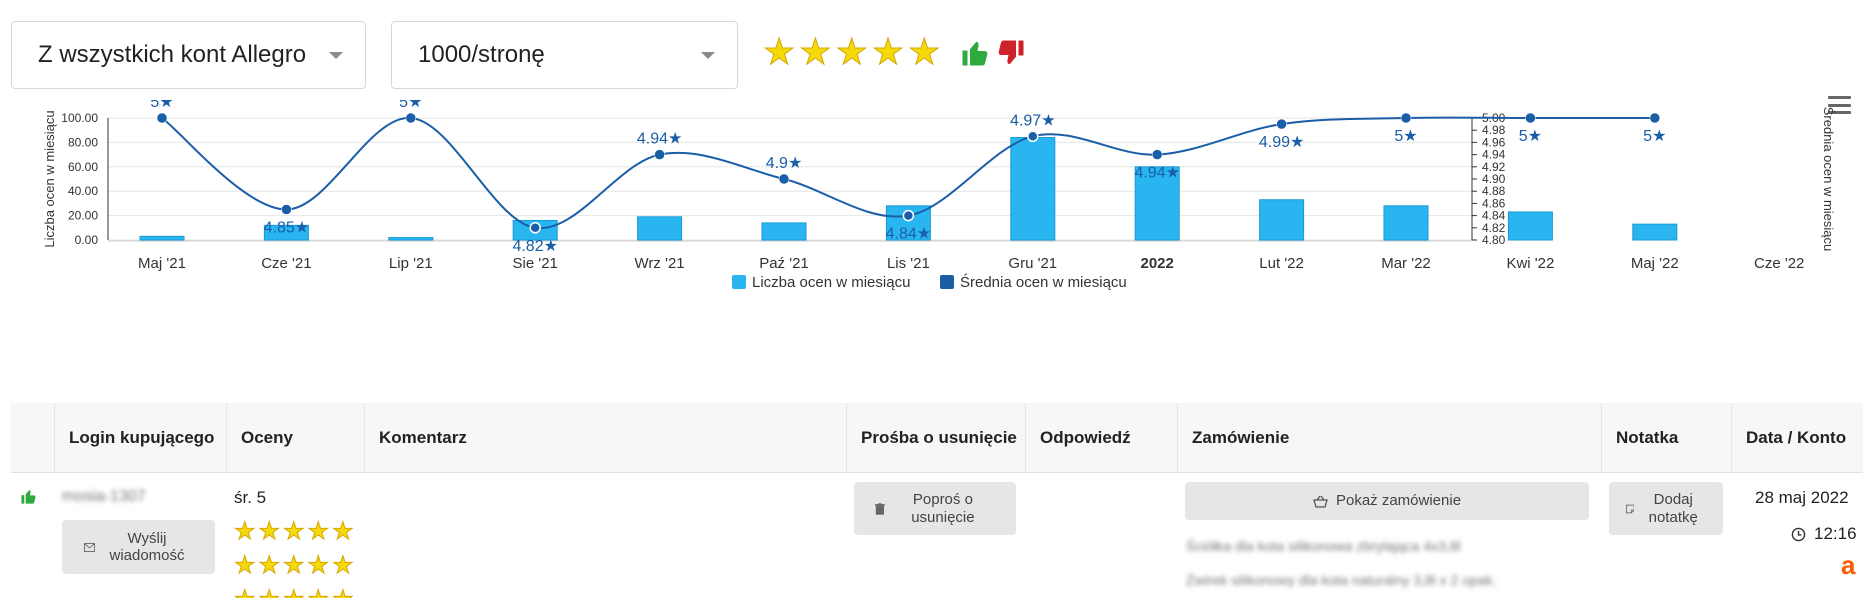  Describe the element at coordinates (1494, 179) in the screenshot. I see `right-tick-label: 4.90` at that location.